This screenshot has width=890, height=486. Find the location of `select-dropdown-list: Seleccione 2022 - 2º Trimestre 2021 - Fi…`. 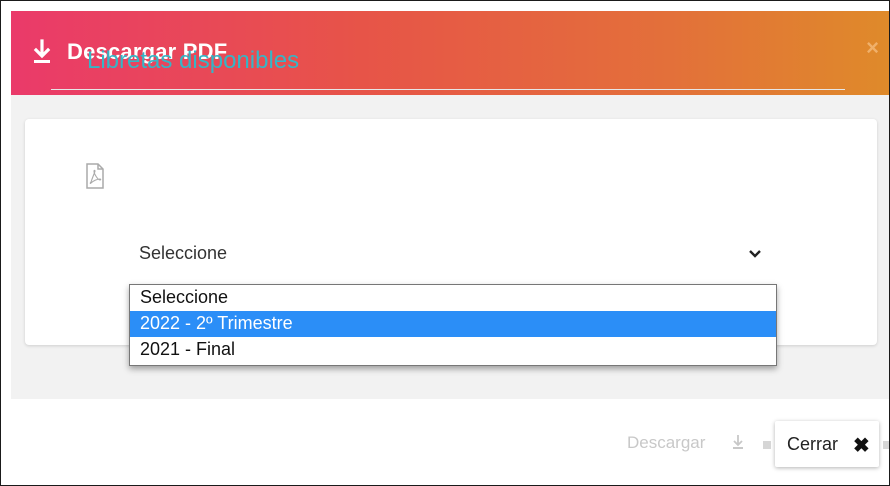

select-dropdown-list: Seleccione 2022 - 2º Trimestre 2021 - Fi… is located at coordinates (453, 325).